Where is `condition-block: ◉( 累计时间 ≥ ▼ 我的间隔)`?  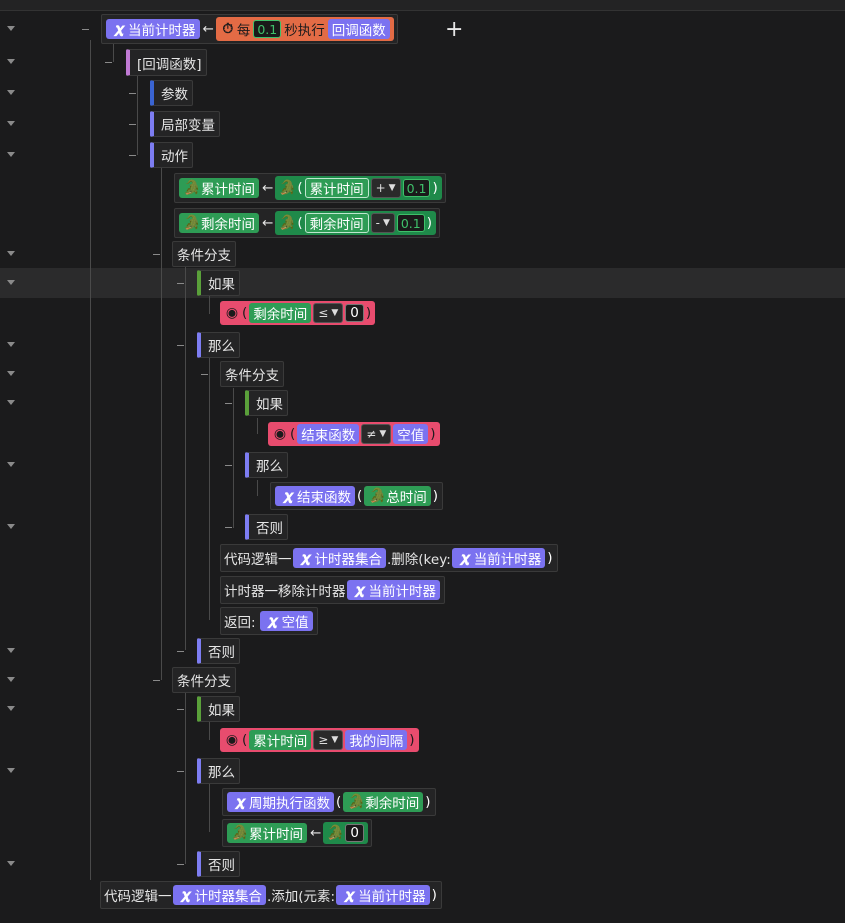
condition-block: ◉( 累计时间 ≥ ▼ 我的间隔) is located at coordinates (319, 740).